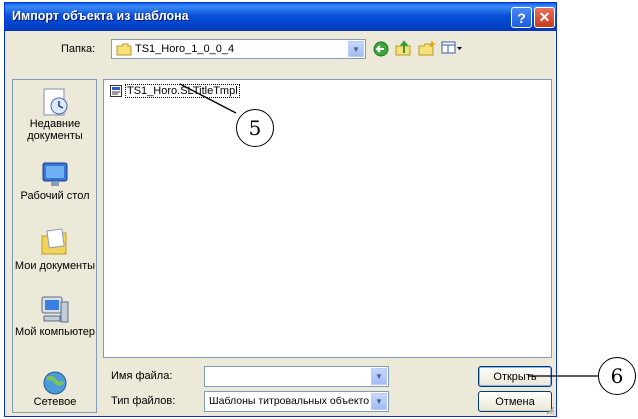 This screenshot has width=638, height=419. I want to click on callout-6-label: 6, so click(617, 376).